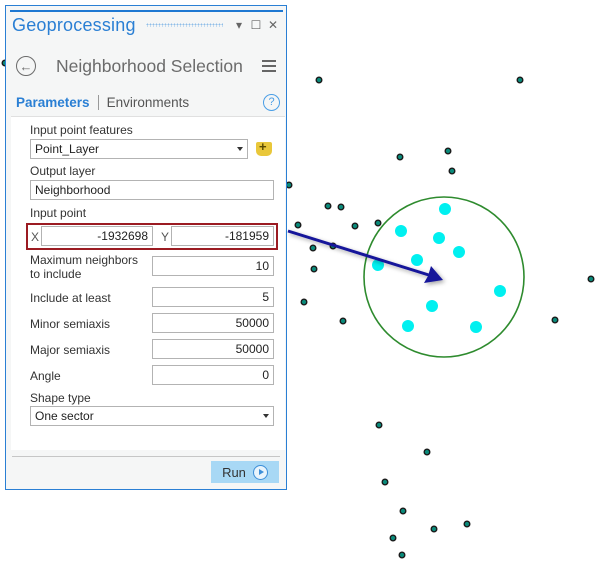 Image resolution: width=595 pixels, height=565 pixels. I want to click on back-arrow-icon: ←, so click(26, 66).